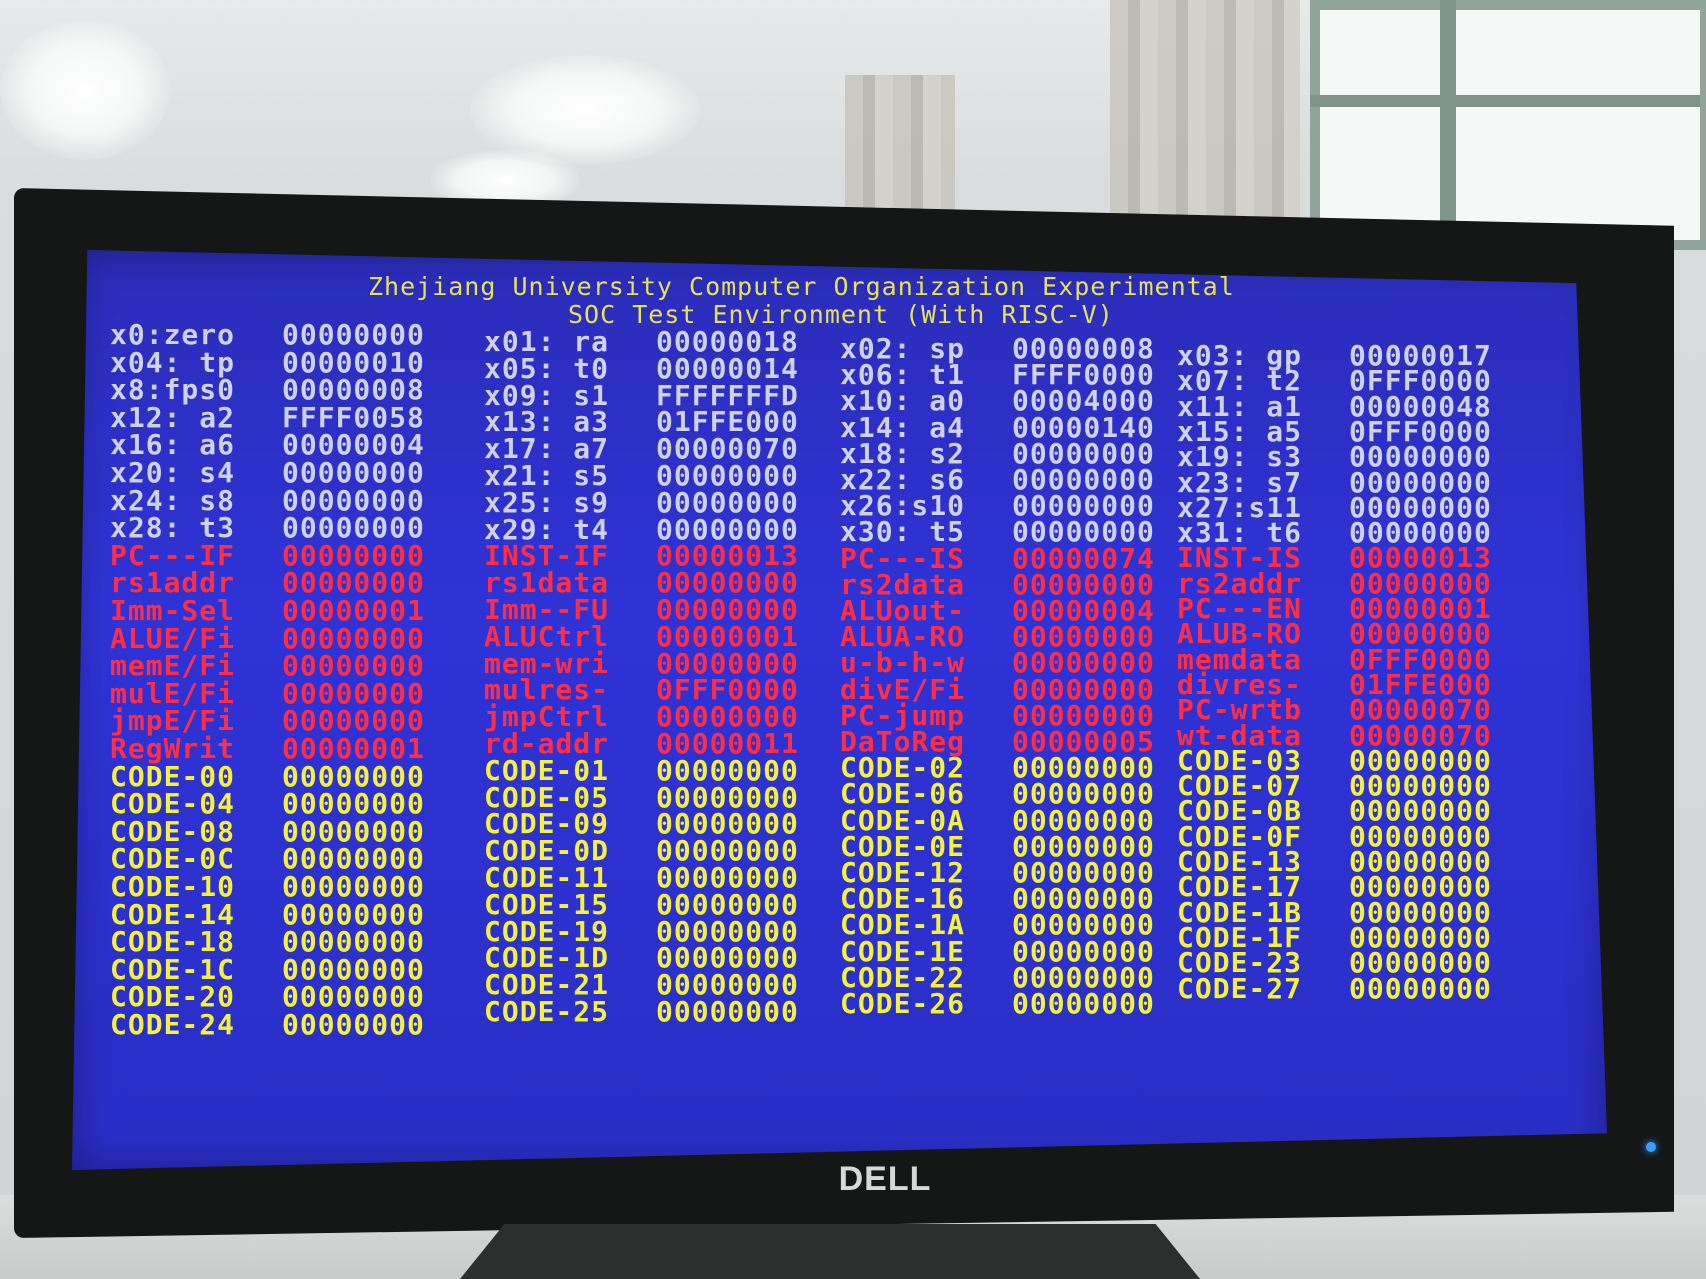  Describe the element at coordinates (903, 1003) in the screenshot. I see `register-label: CODE-26` at that location.